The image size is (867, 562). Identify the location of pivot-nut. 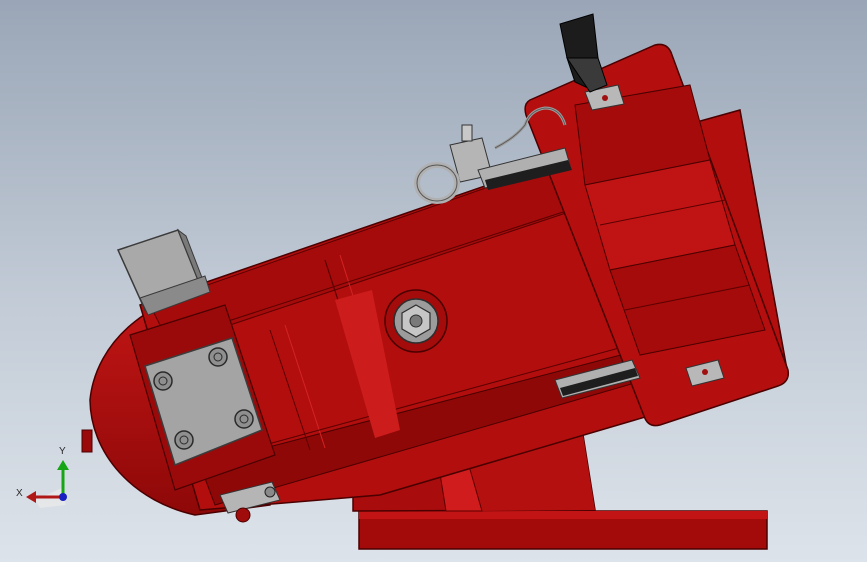
(416, 321).